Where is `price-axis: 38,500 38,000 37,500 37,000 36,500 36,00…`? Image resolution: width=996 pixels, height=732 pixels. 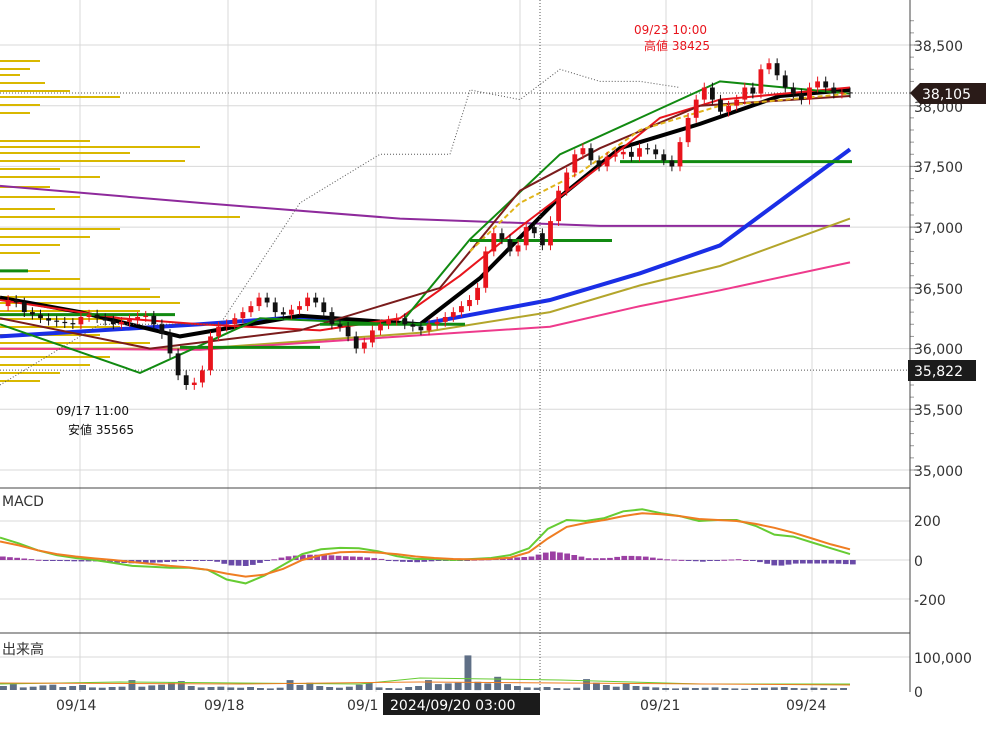
price-axis: 38,500 38,000 37,500 37,000 36,500 36,00… is located at coordinates (938, 259).